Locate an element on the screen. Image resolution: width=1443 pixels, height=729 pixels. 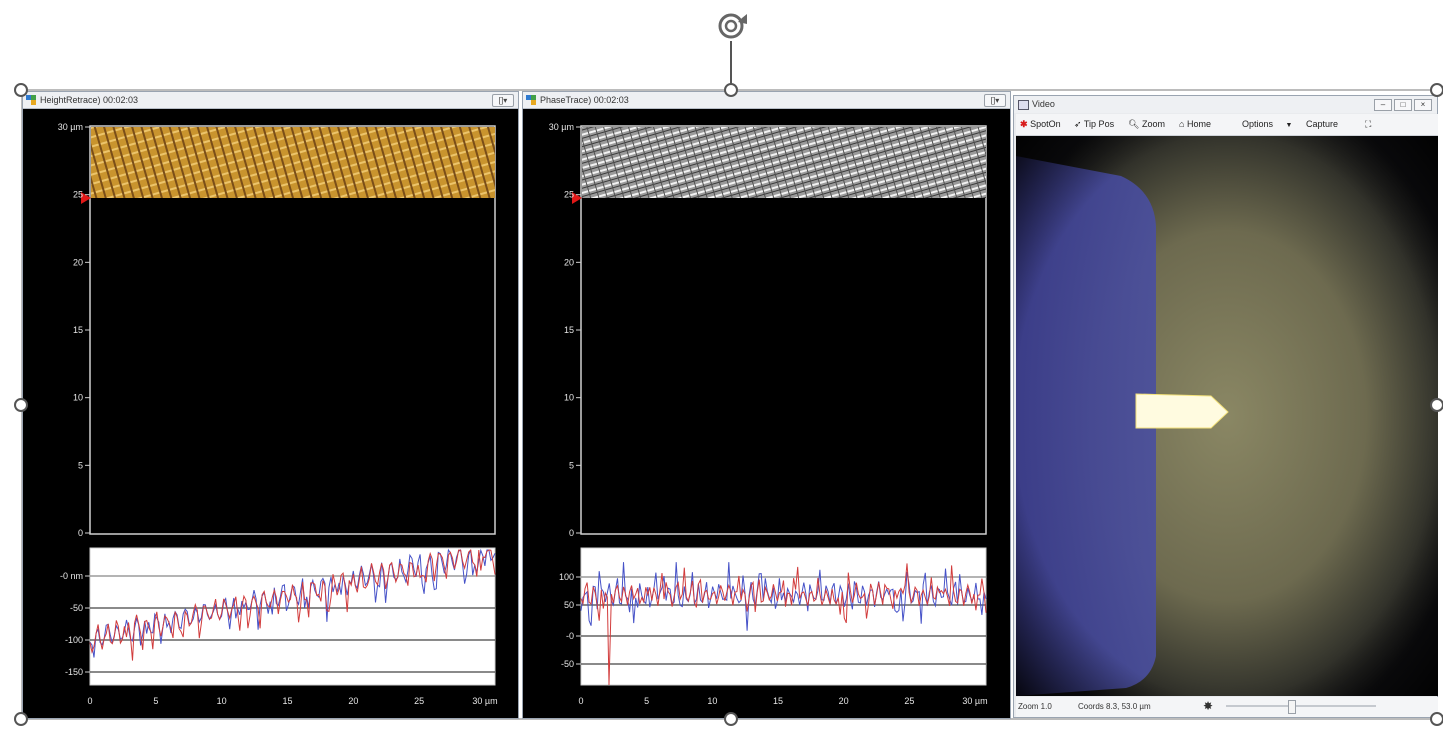
resize-handle-middle-right is located at coordinates (1436, 405).